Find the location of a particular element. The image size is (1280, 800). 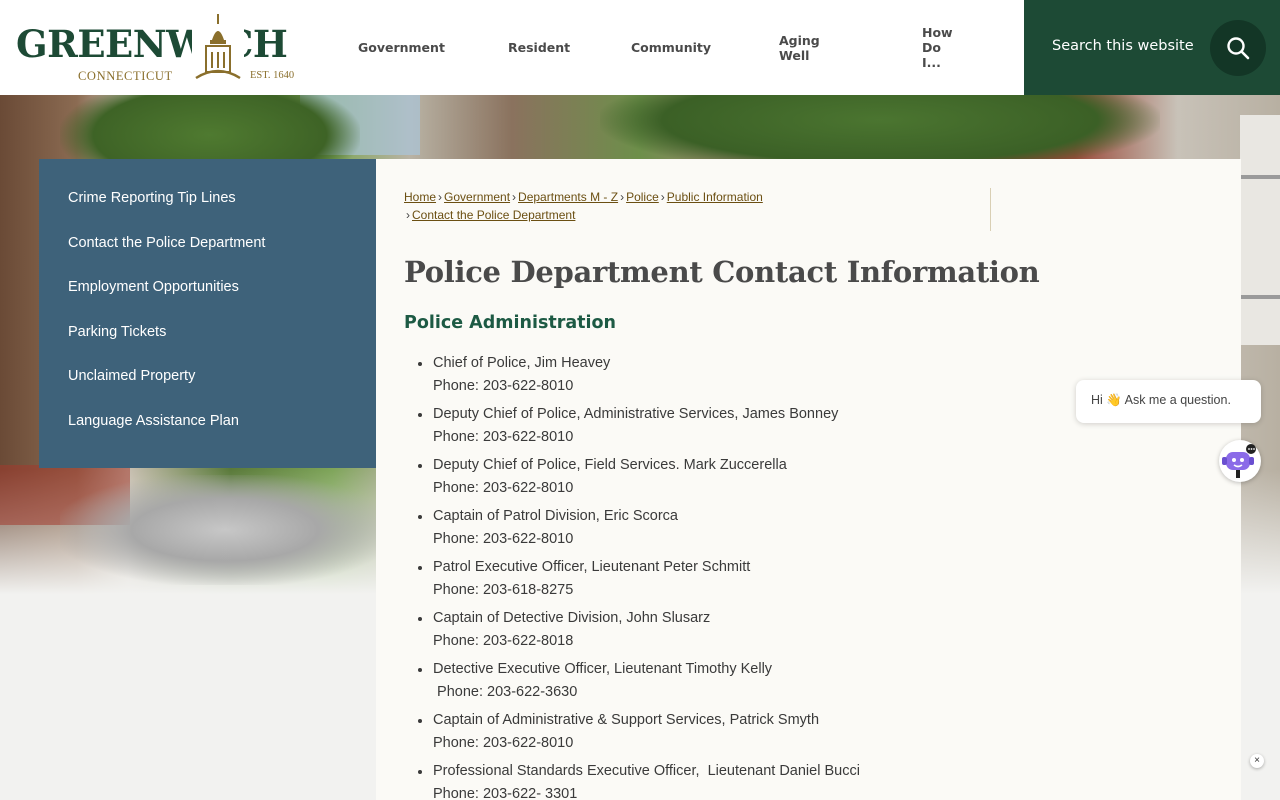

chat-message: Hi 👋 Ask me a question. is located at coordinates (1161, 400).